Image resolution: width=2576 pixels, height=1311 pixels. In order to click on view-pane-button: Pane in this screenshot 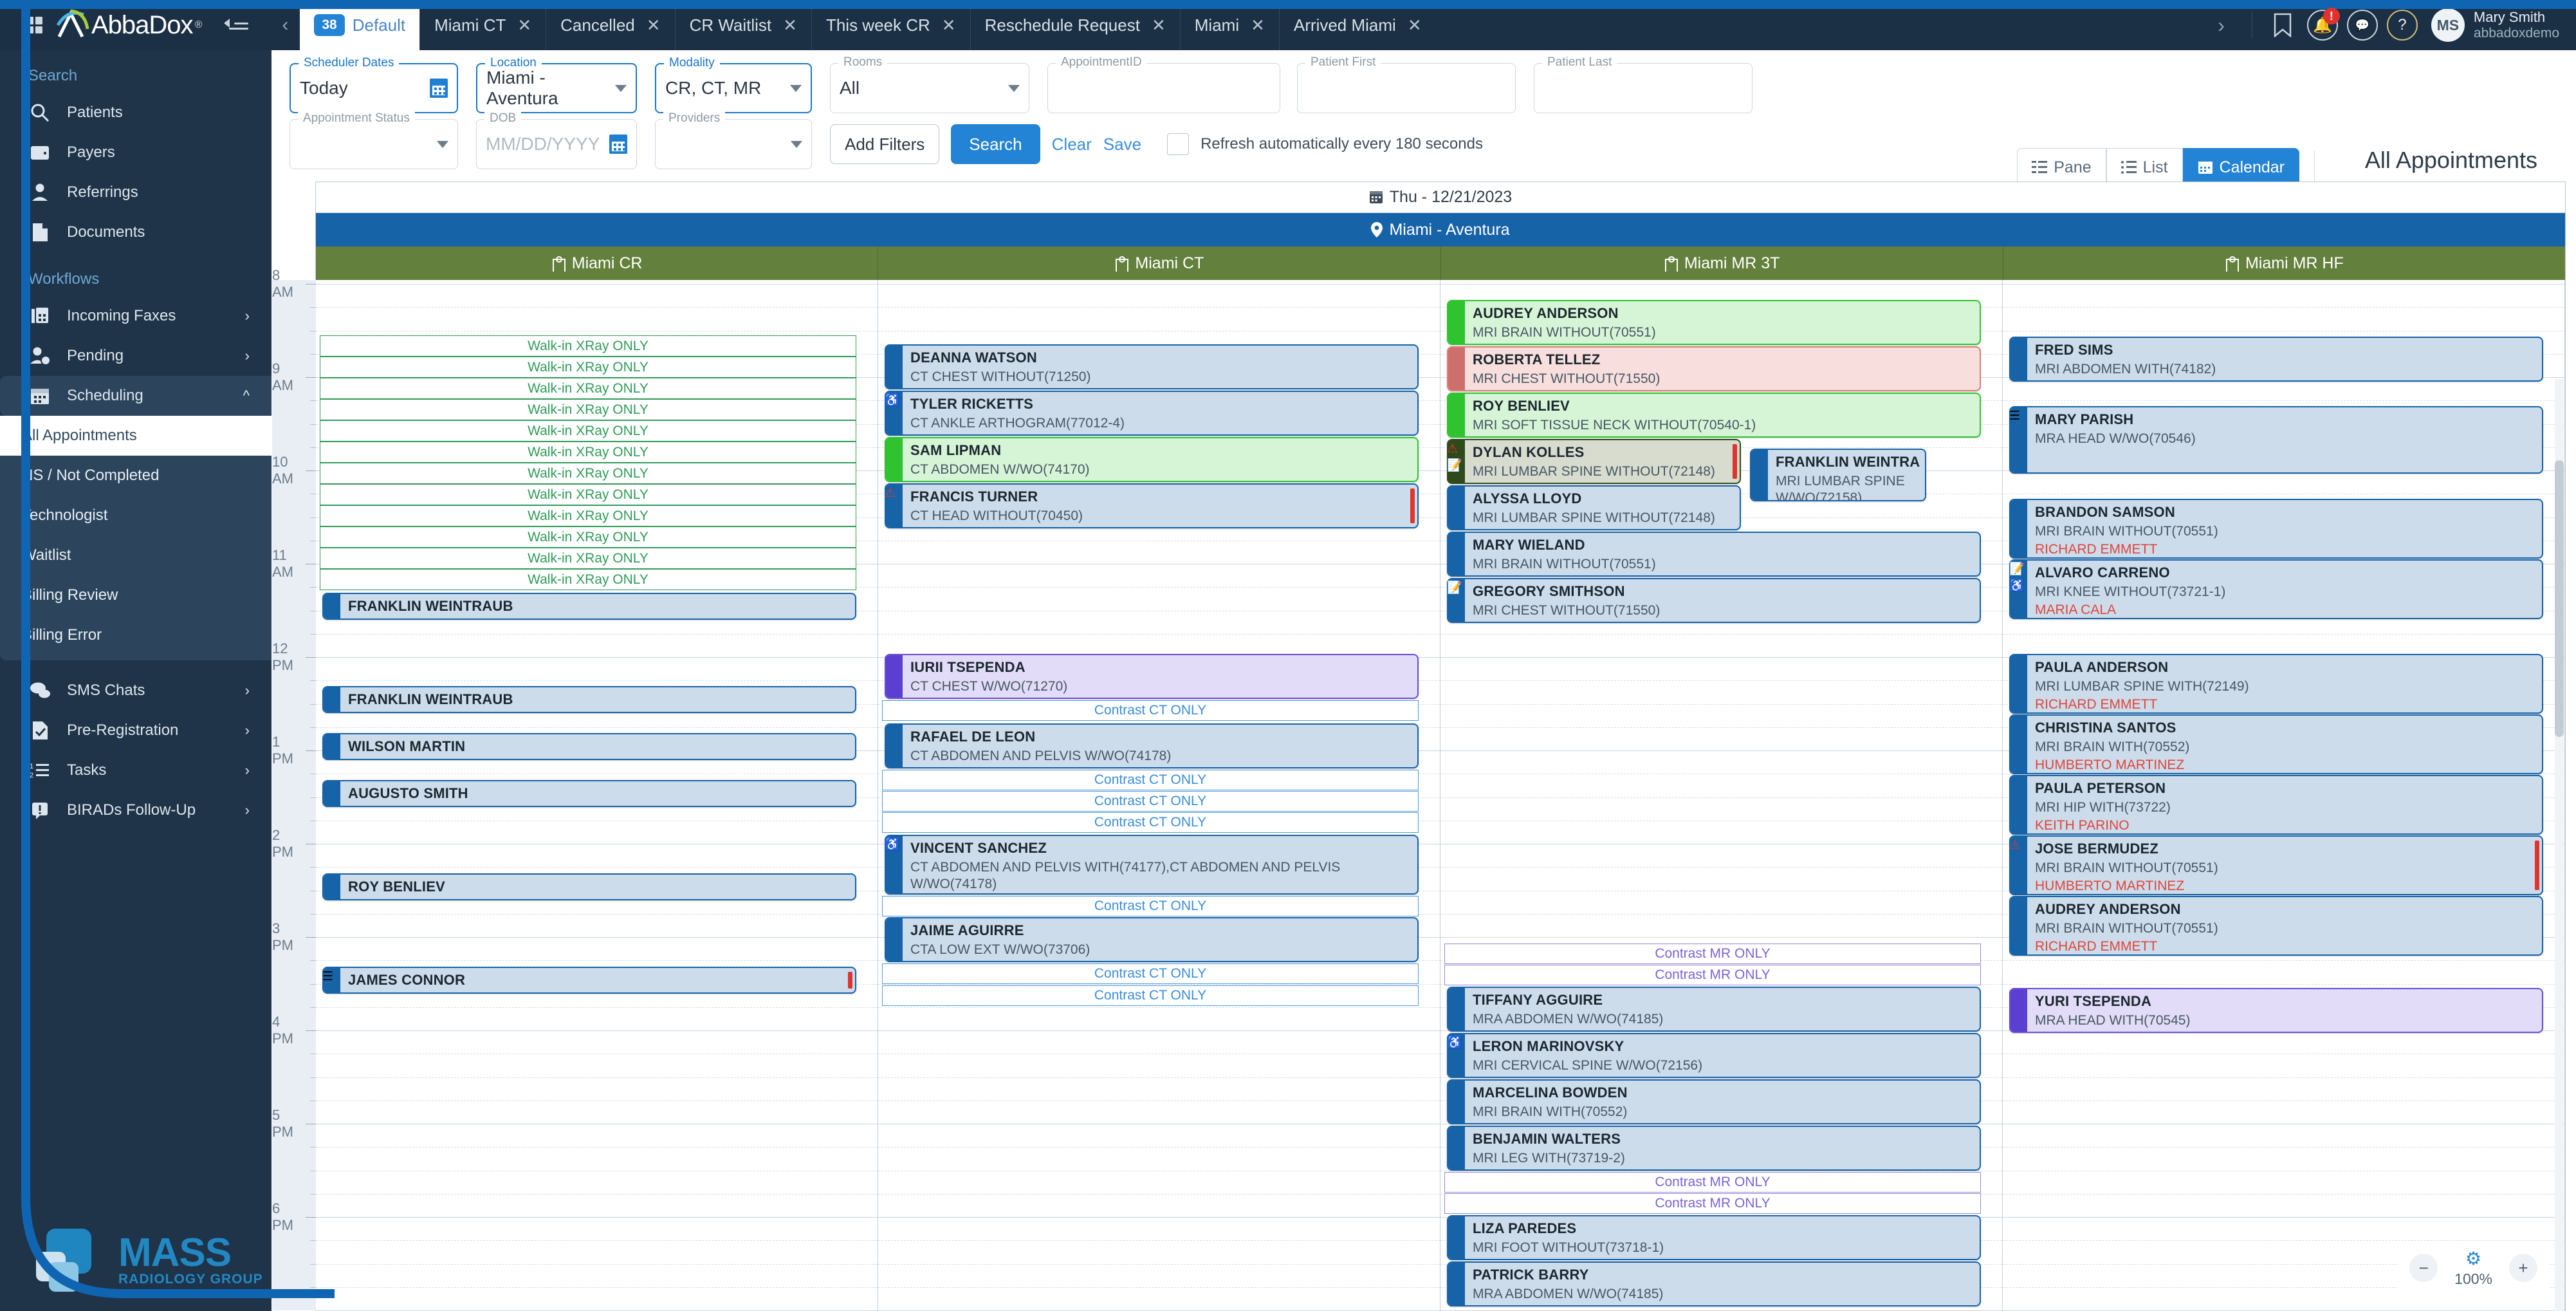, I will do `click(2061, 168)`.